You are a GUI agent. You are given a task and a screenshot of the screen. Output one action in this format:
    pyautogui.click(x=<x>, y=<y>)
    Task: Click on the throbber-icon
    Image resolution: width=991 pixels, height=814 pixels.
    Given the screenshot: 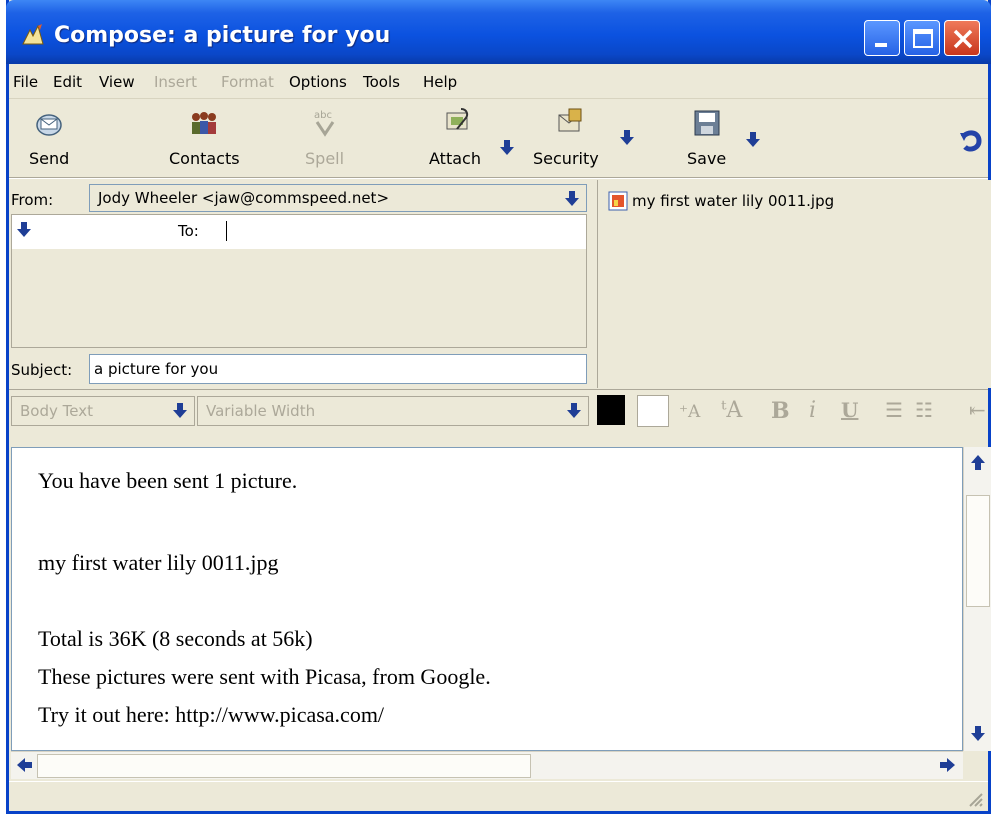 What is the action you would take?
    pyautogui.click(x=970, y=142)
    